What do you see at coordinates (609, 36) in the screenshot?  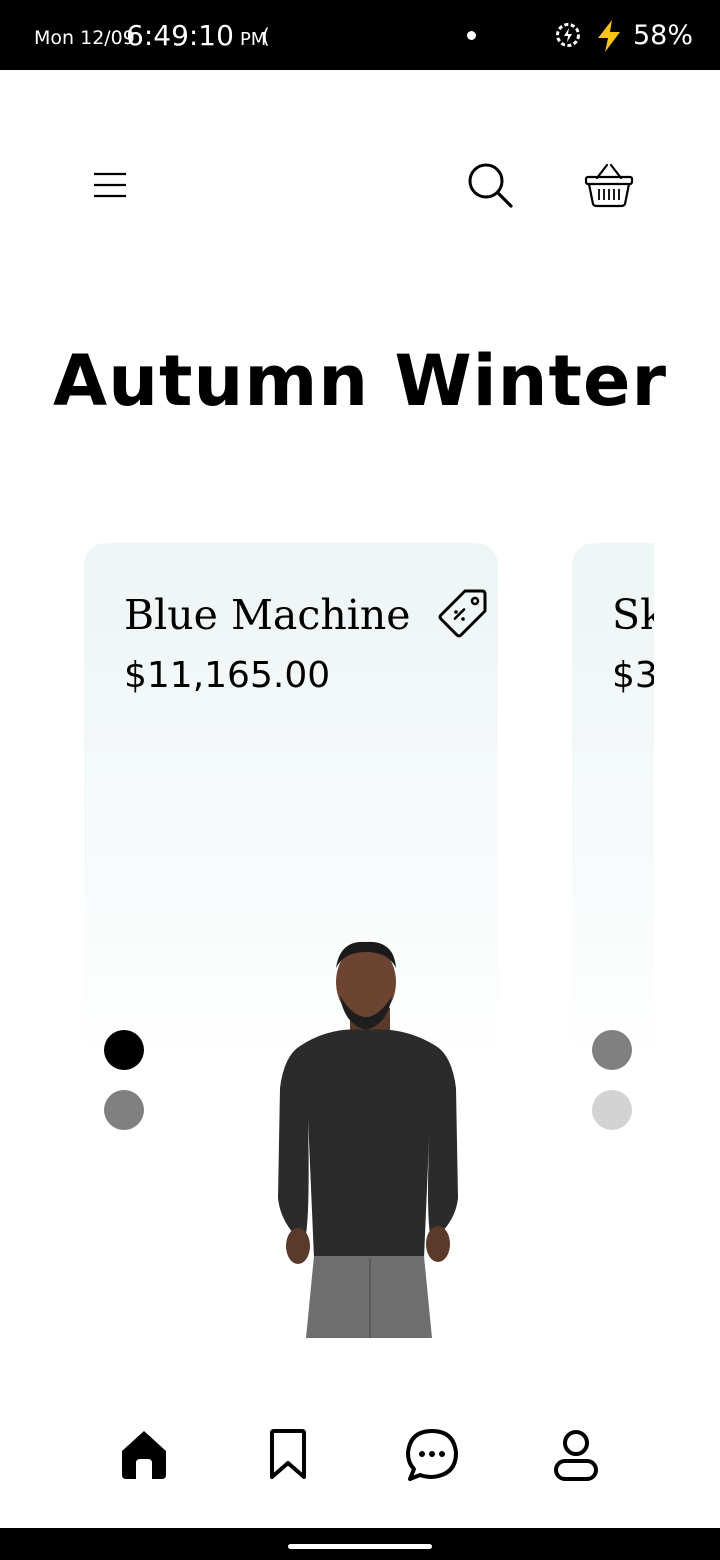 I see `charging-bolt-icon` at bounding box center [609, 36].